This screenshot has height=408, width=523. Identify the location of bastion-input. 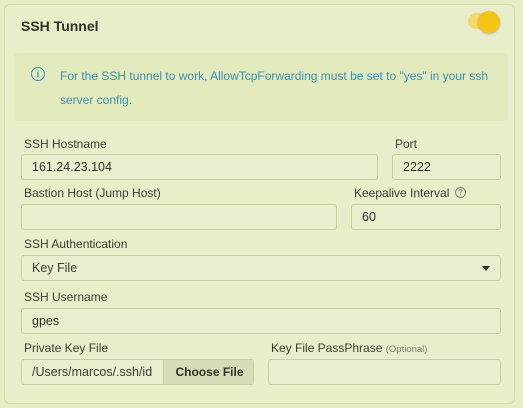
(179, 217).